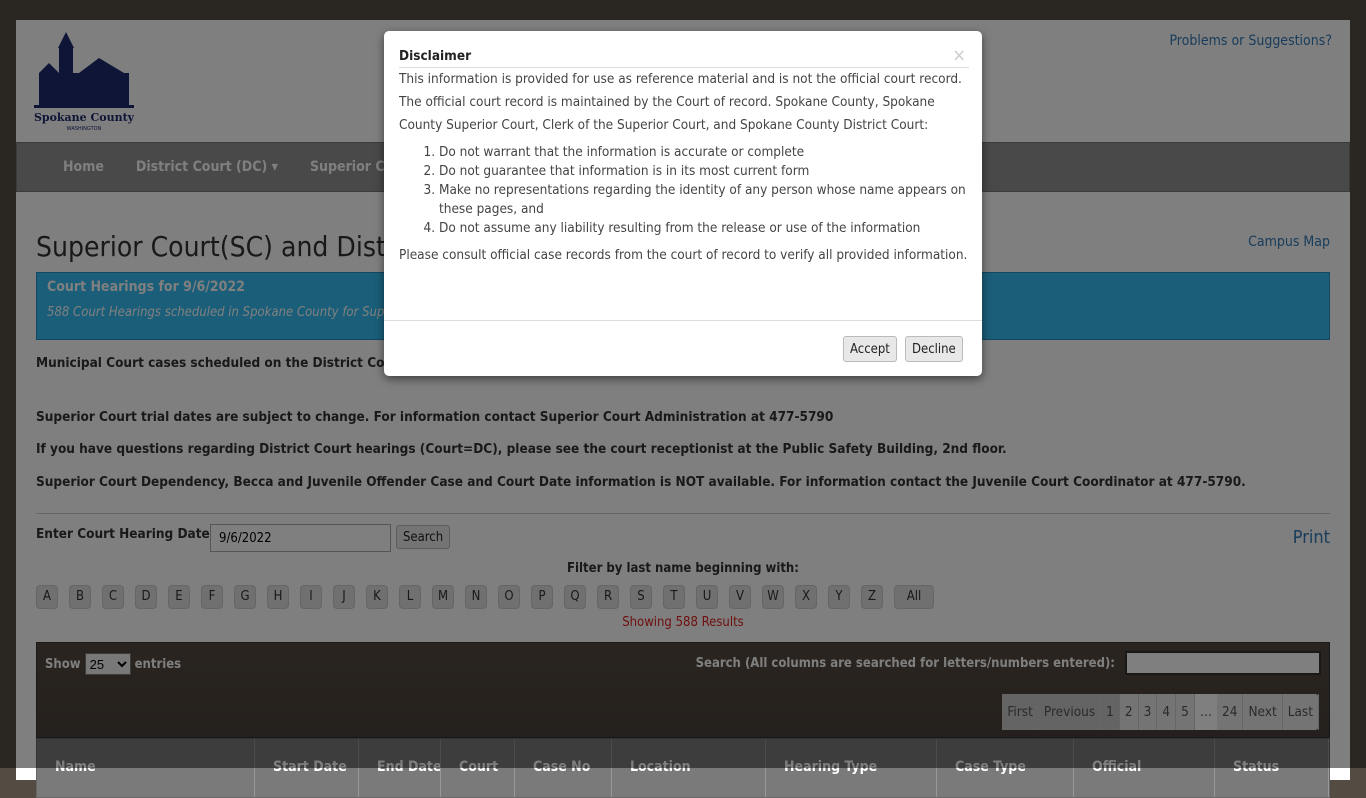 This screenshot has height=798, width=1366. I want to click on accept-button: Accept, so click(870, 349).